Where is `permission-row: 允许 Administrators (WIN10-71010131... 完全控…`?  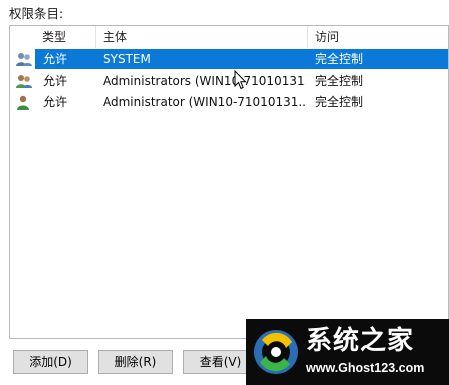 permission-row: 允许 Administrators (WIN10-71010131... 完全控… is located at coordinates (229, 81).